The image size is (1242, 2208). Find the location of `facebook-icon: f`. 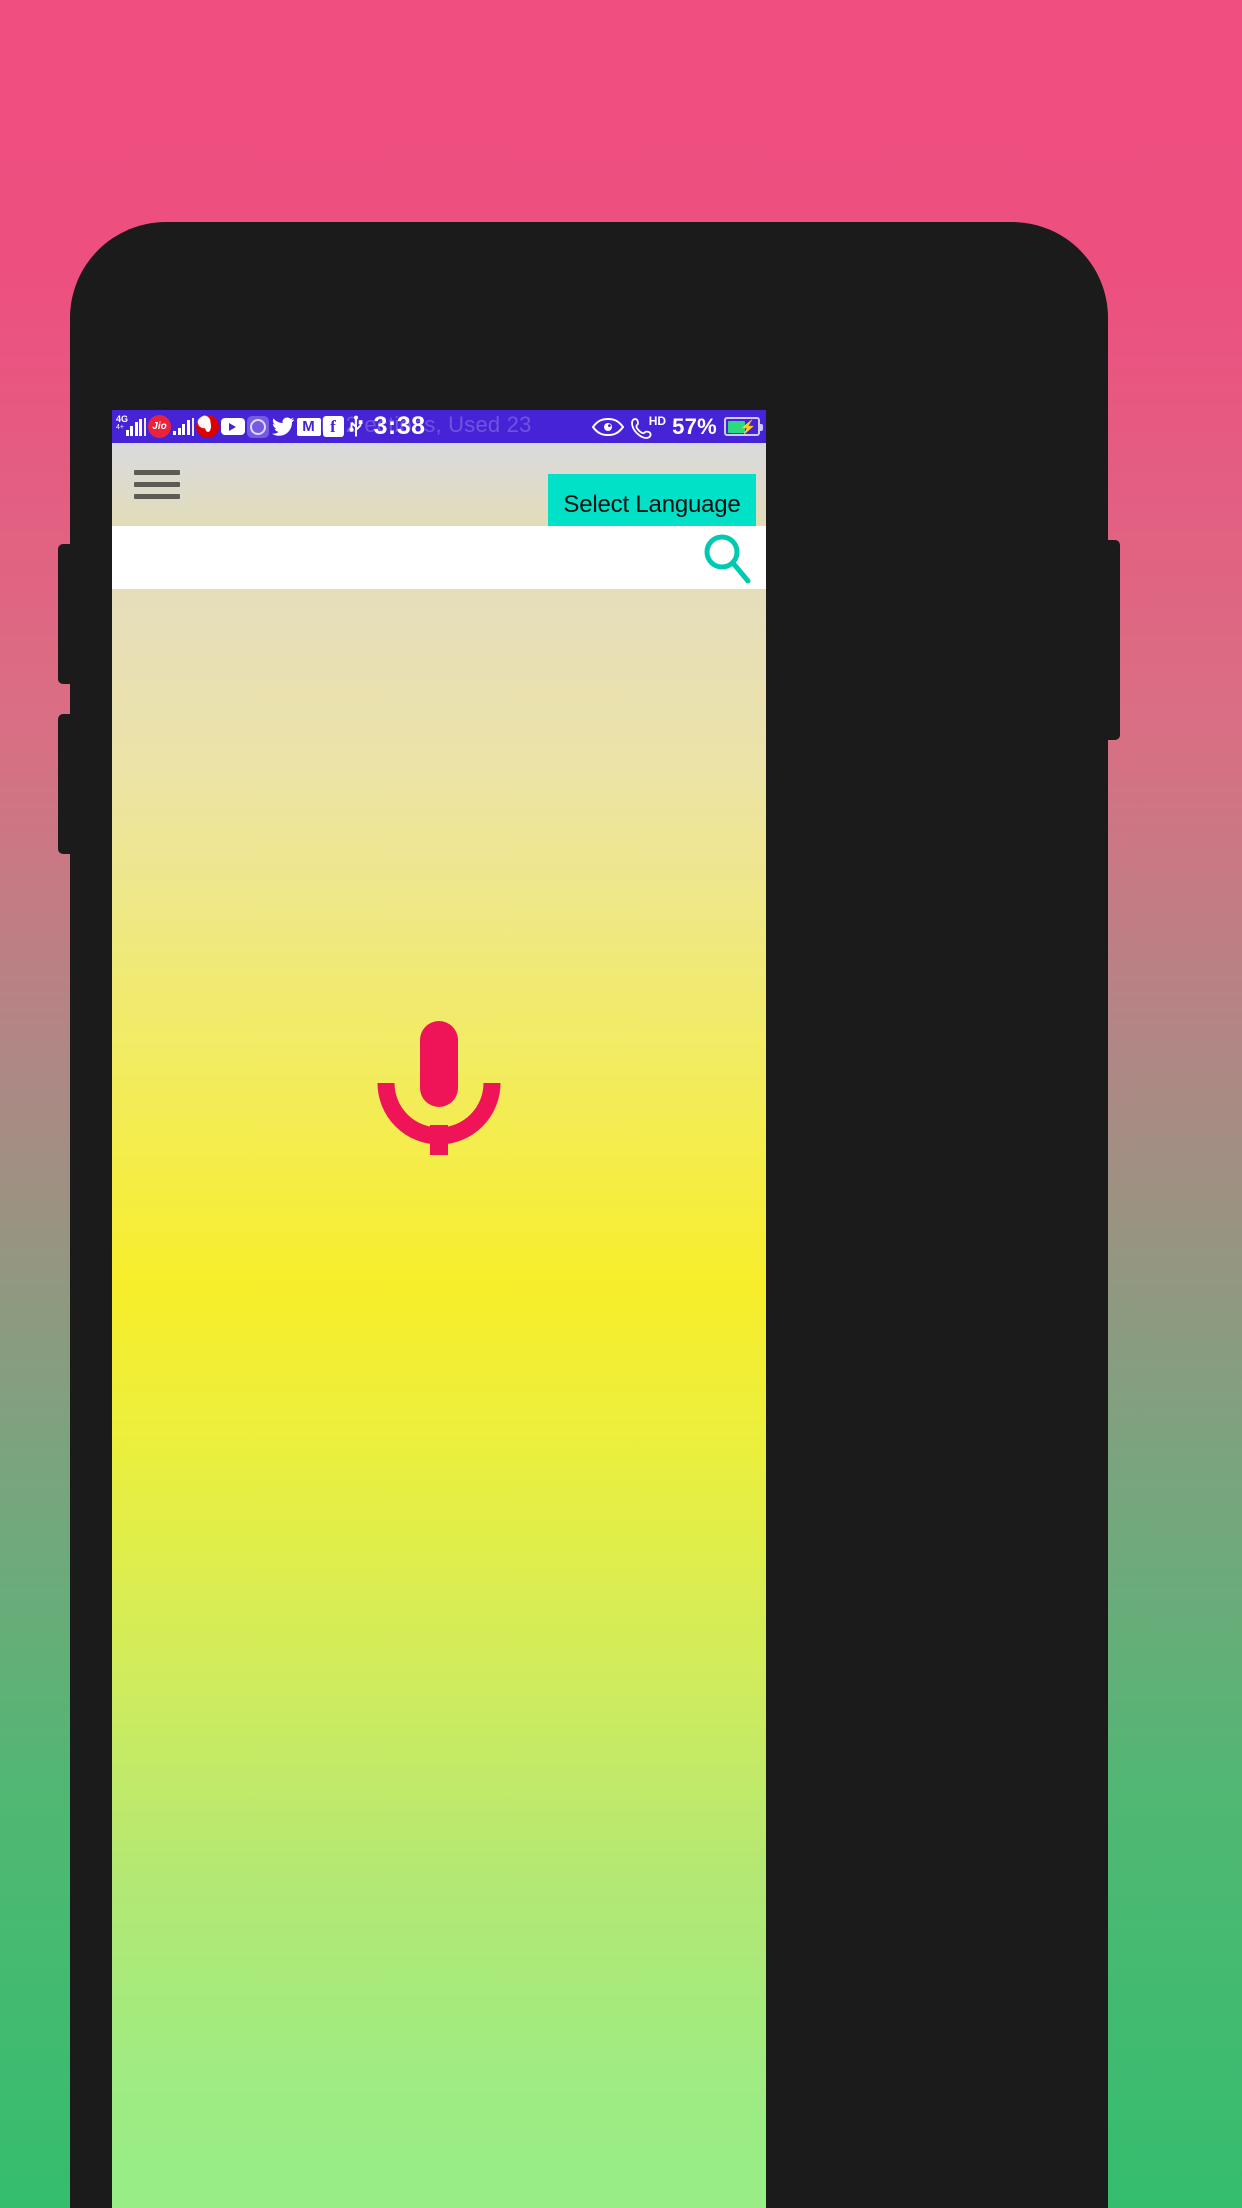

facebook-icon: f is located at coordinates (333, 426).